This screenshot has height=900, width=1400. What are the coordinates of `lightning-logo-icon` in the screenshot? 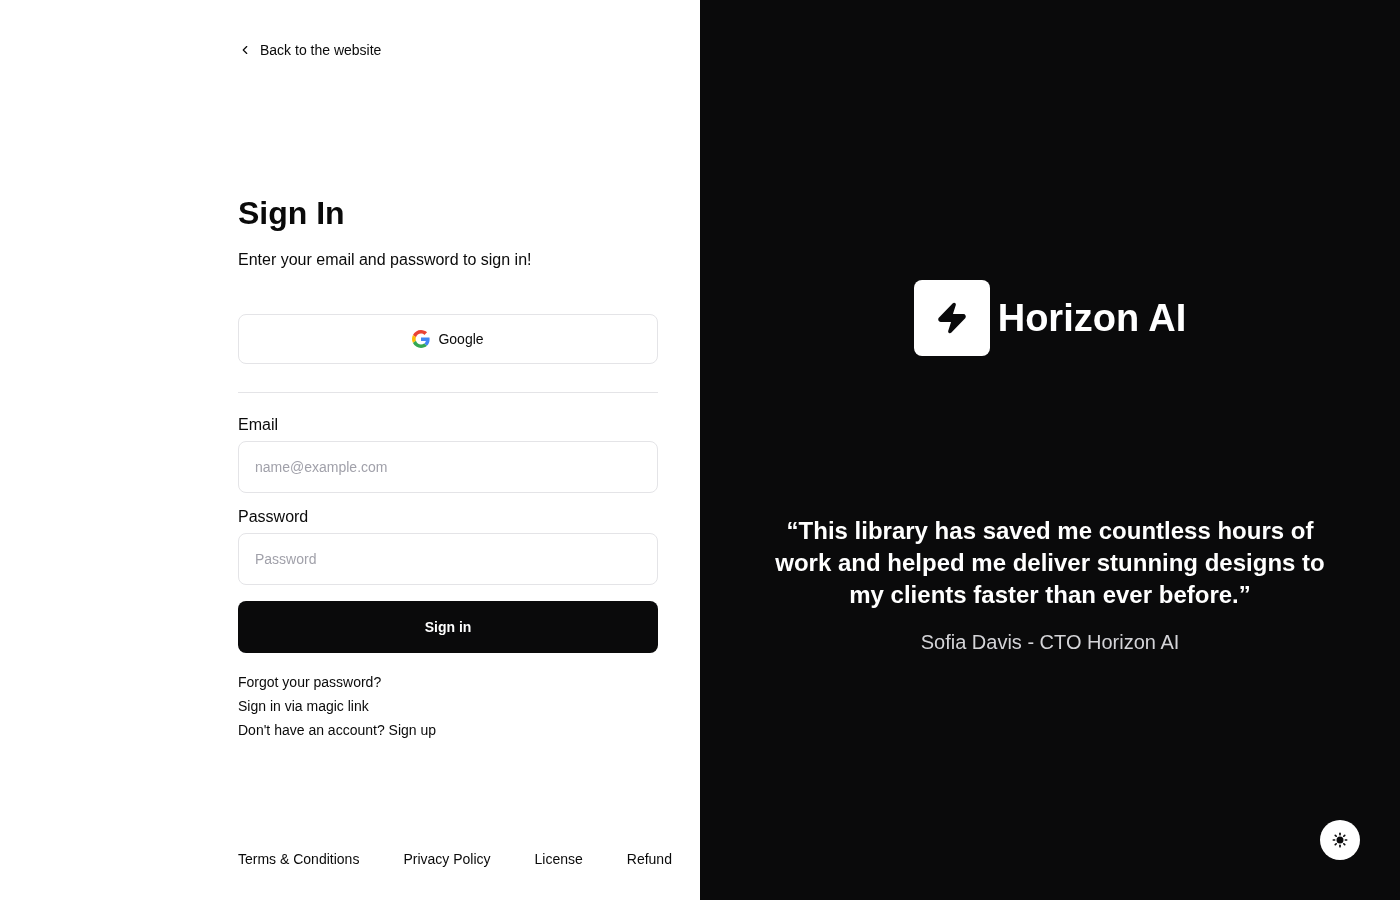 It's located at (951, 318).